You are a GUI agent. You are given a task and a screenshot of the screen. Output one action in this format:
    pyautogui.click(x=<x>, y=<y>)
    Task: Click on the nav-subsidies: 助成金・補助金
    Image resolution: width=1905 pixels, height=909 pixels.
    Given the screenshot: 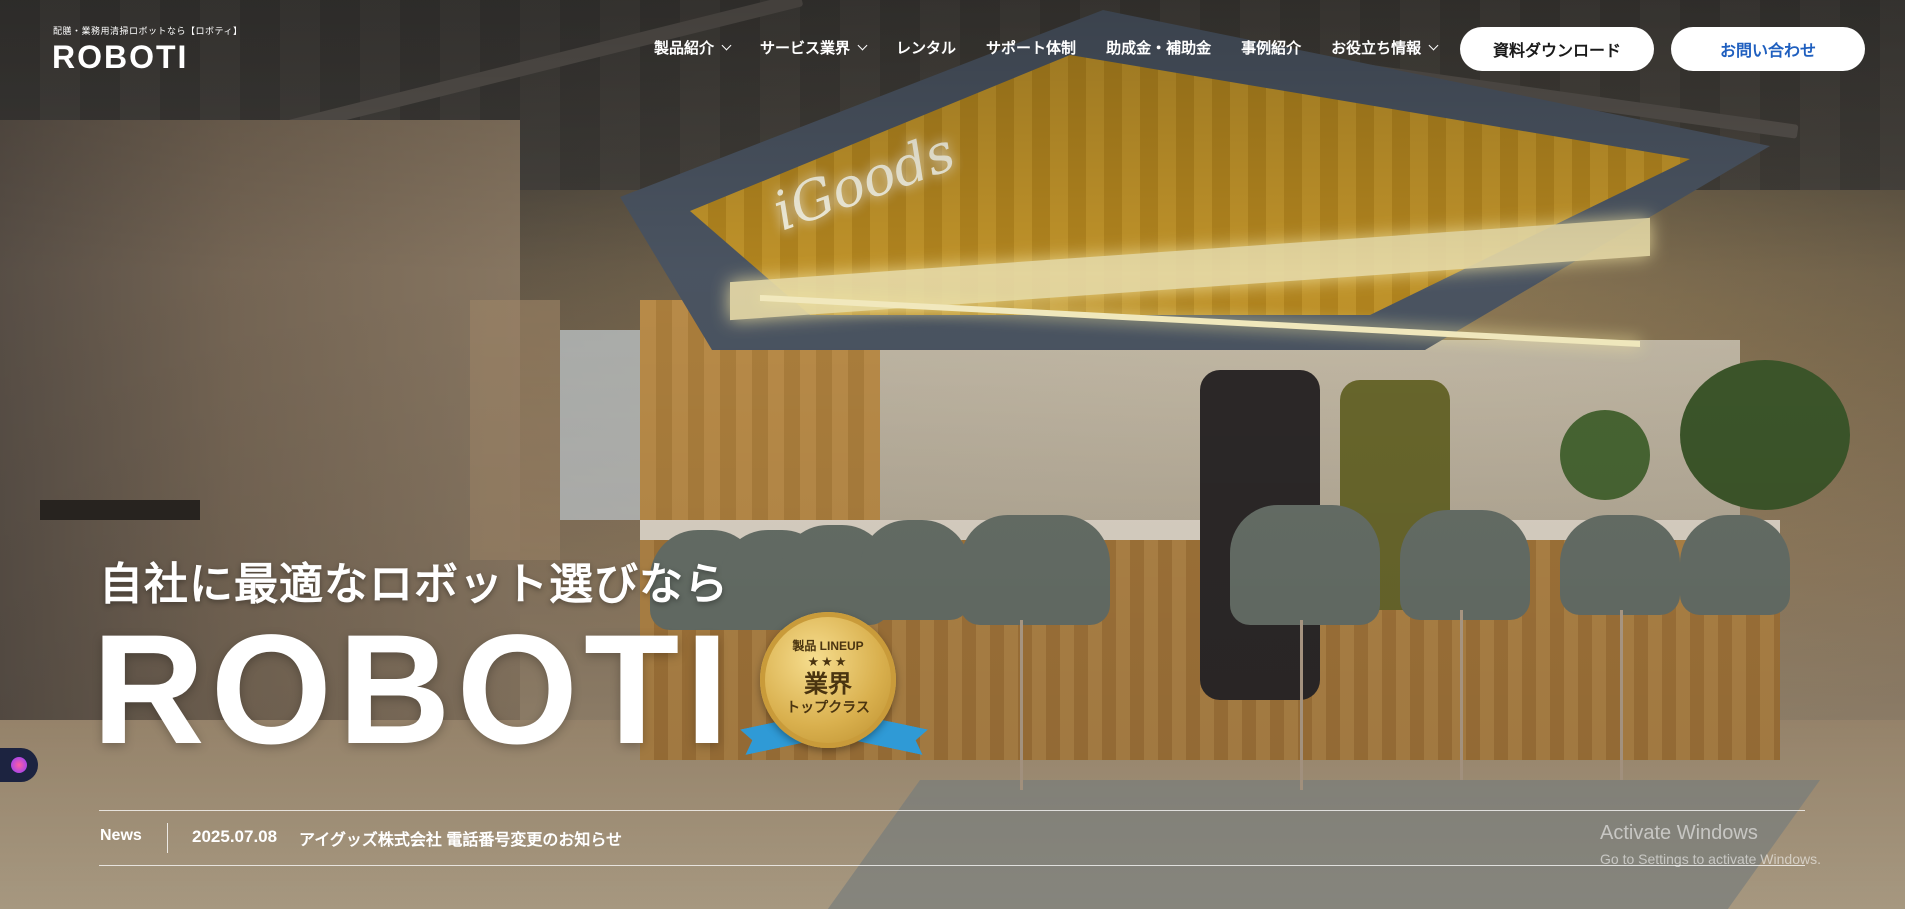 What is the action you would take?
    pyautogui.click(x=1158, y=47)
    